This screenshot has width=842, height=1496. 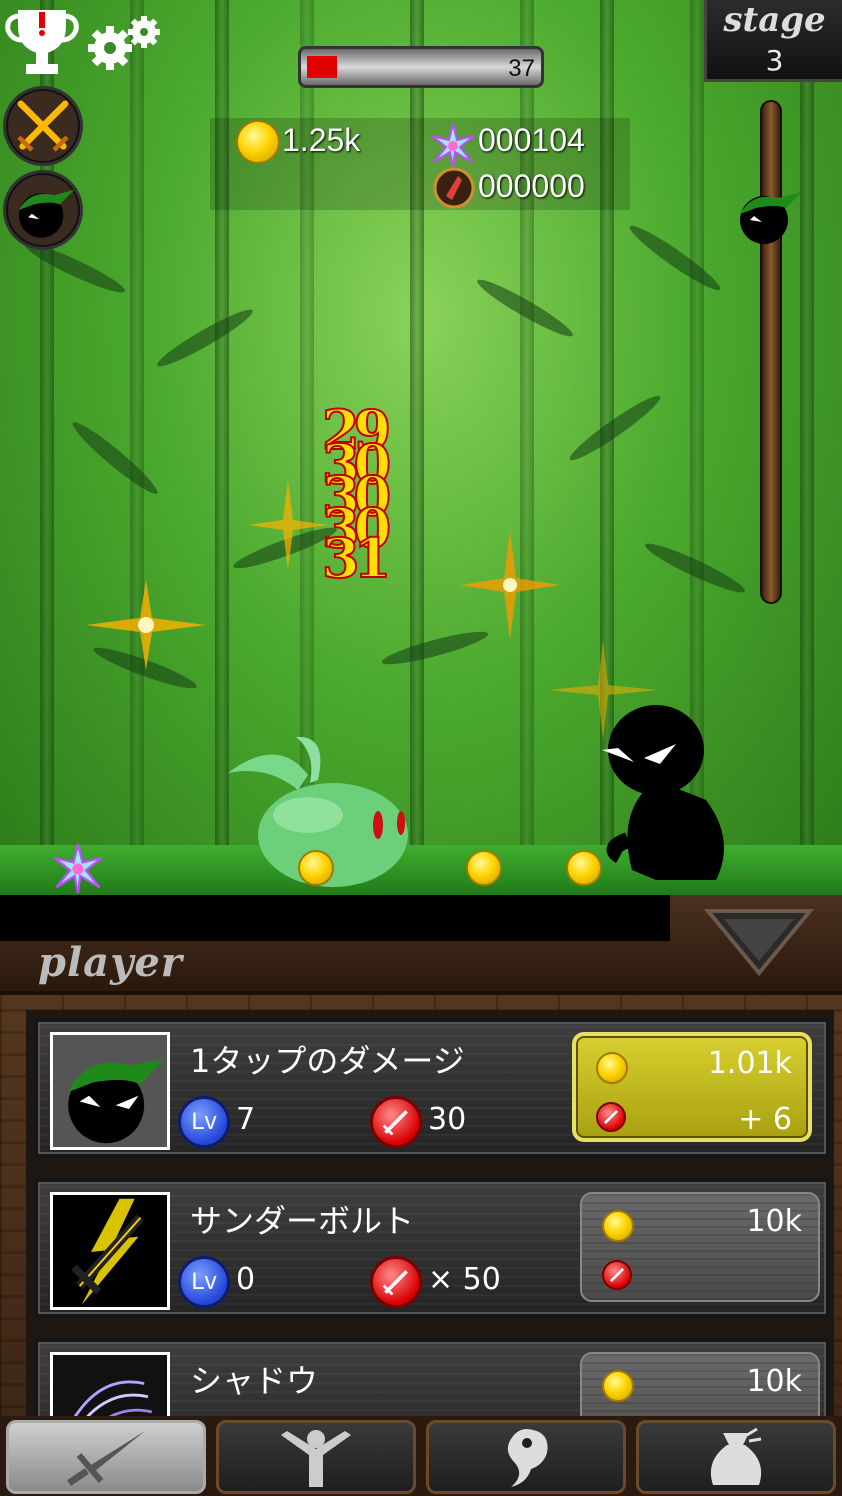 What do you see at coordinates (749, 1063) in the screenshot?
I see `upgrade-cost: 1.01k` at bounding box center [749, 1063].